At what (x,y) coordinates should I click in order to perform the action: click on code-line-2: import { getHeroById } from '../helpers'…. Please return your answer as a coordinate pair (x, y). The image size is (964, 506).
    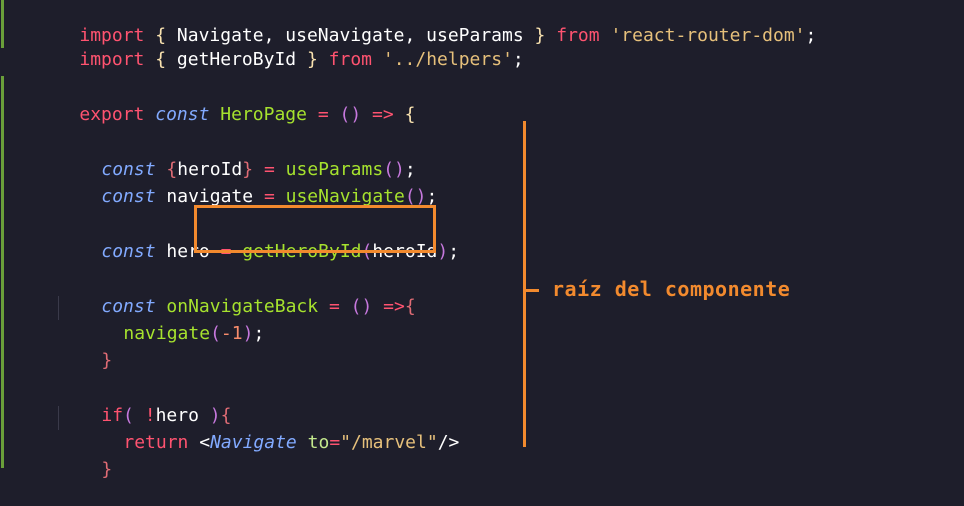
    Looking at the image, I should click on (279, 47).